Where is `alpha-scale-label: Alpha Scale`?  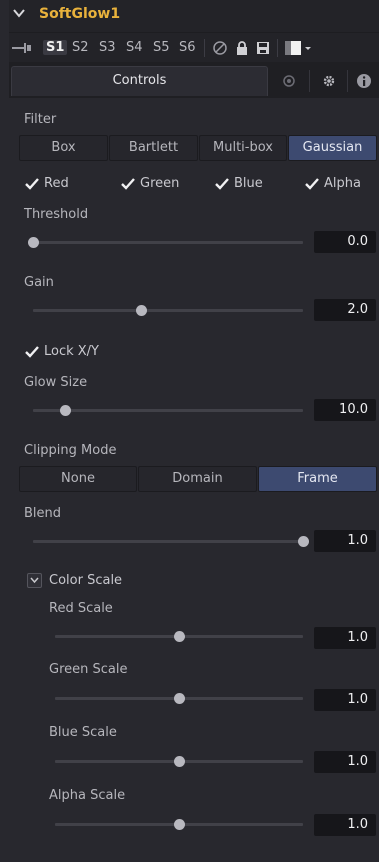 alpha-scale-label: Alpha Scale is located at coordinates (87, 795).